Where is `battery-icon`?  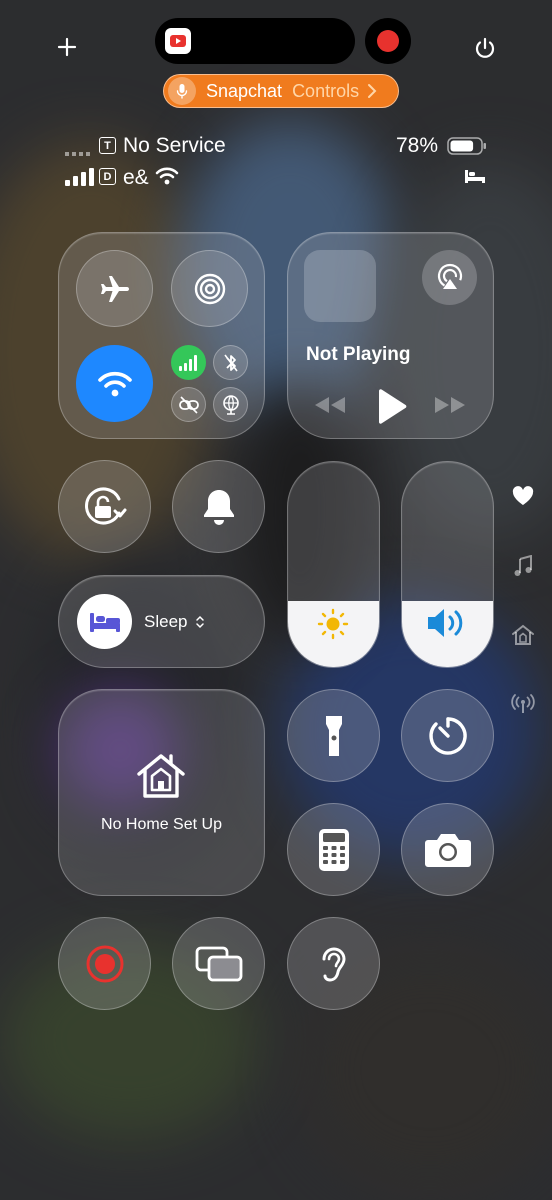
battery-icon is located at coordinates (467, 146).